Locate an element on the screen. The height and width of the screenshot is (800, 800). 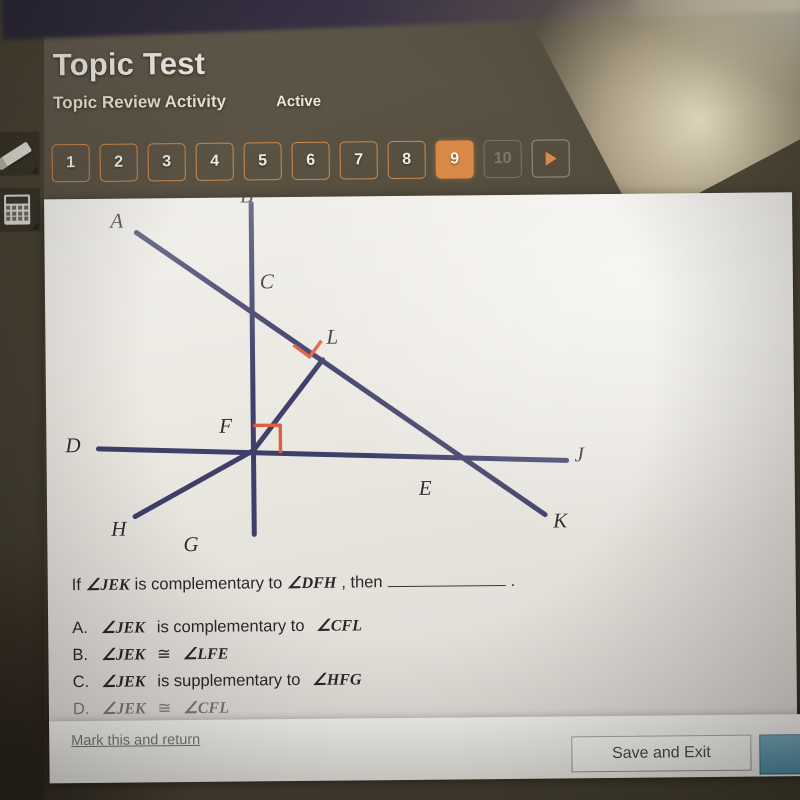
pager-label: 5 is located at coordinates (263, 161).